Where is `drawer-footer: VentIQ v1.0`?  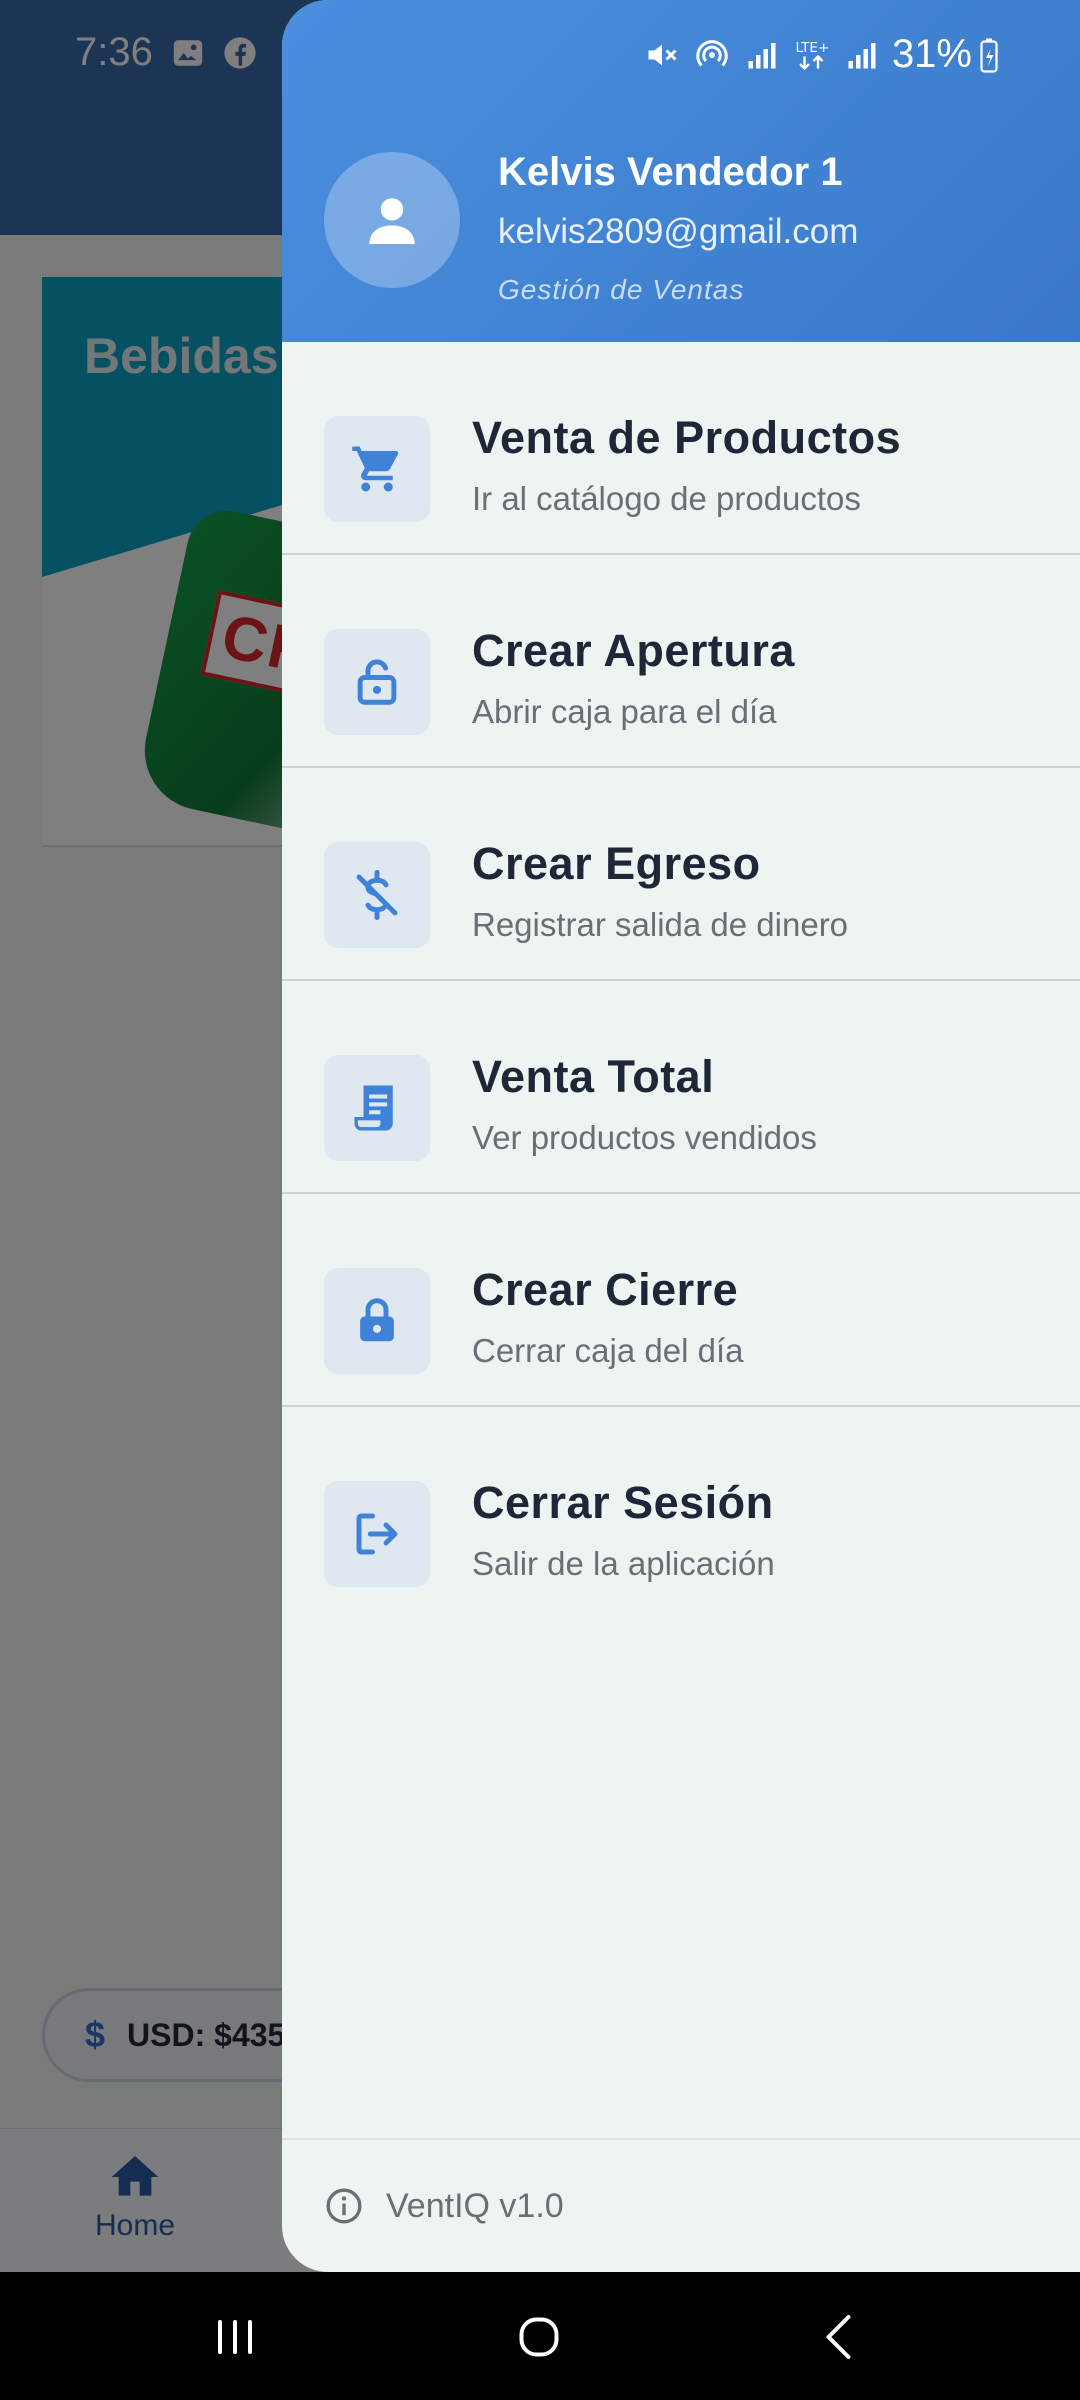
drawer-footer: VentIQ v1.0 is located at coordinates (681, 2205).